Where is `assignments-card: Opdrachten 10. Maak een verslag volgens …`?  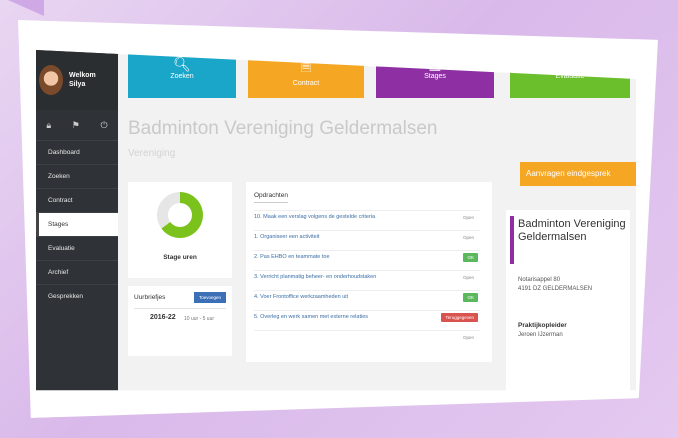 assignments-card: Opdrachten 10. Maak een verslag volgens … is located at coordinates (369, 272).